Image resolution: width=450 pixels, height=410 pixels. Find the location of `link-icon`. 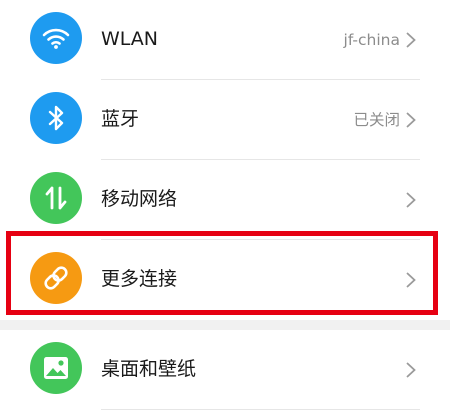

link-icon is located at coordinates (56, 278).